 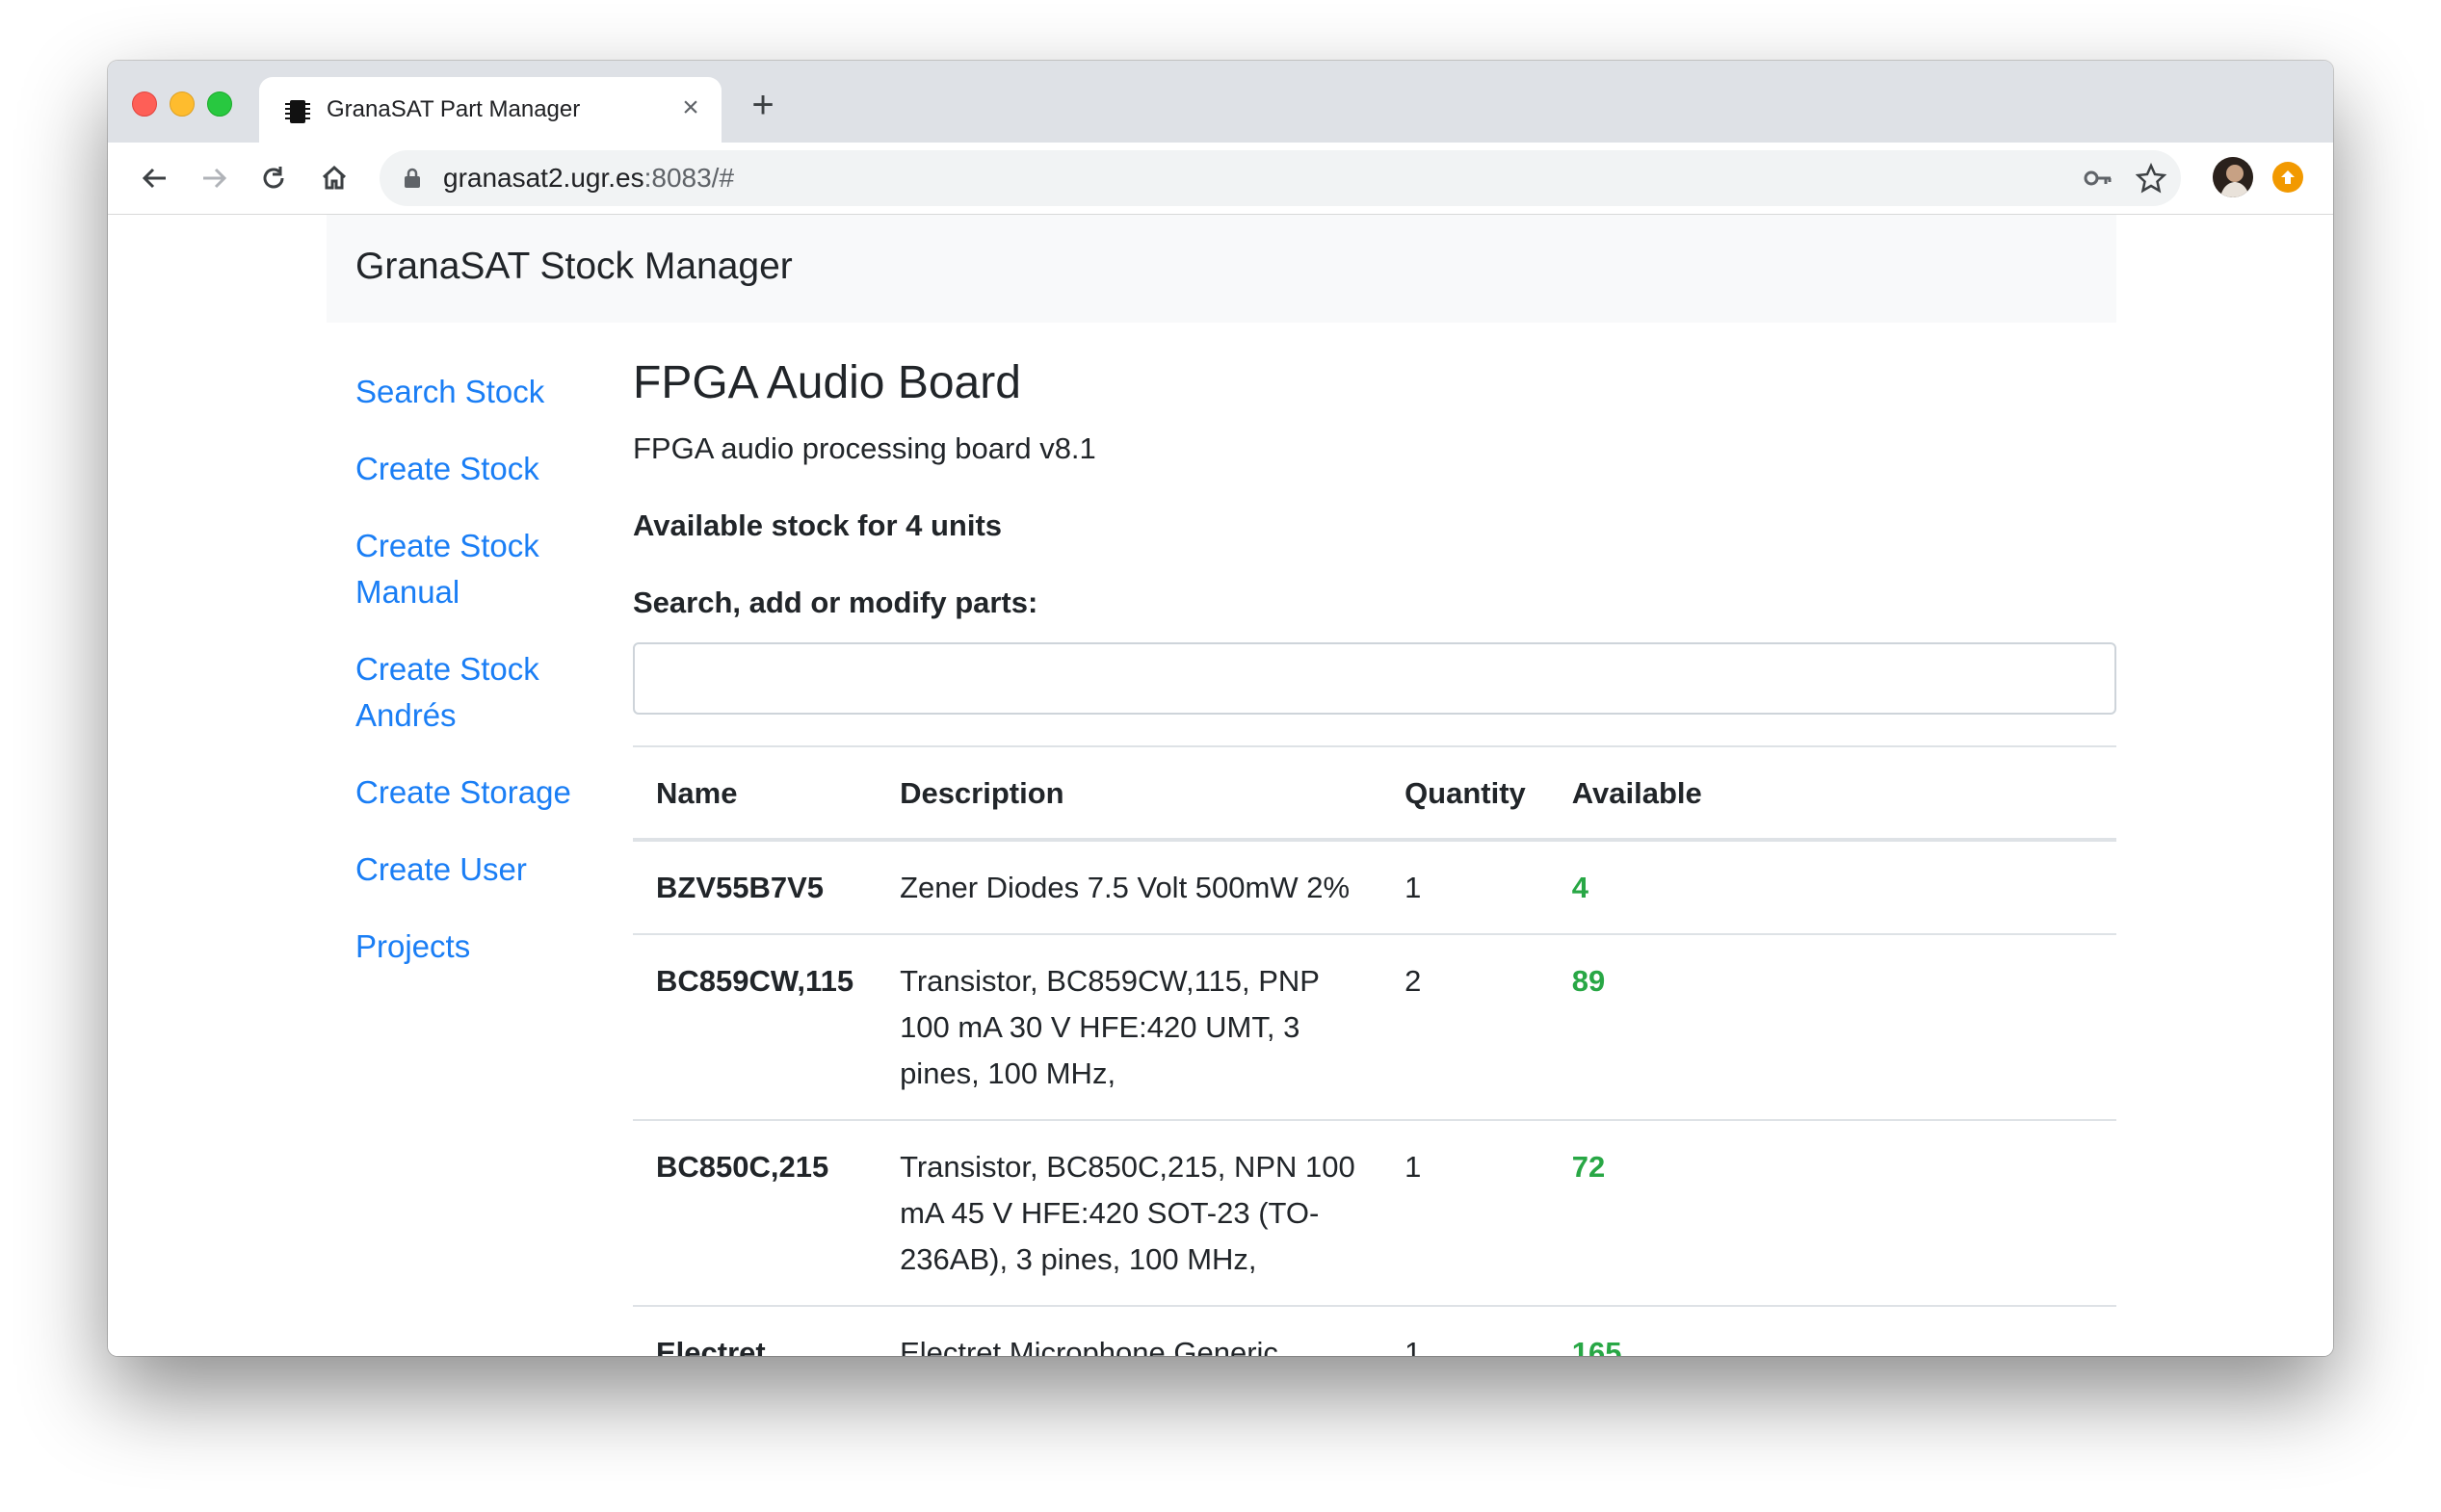 What do you see at coordinates (1465, 1027) in the screenshot?
I see `part-quantity: 2` at bounding box center [1465, 1027].